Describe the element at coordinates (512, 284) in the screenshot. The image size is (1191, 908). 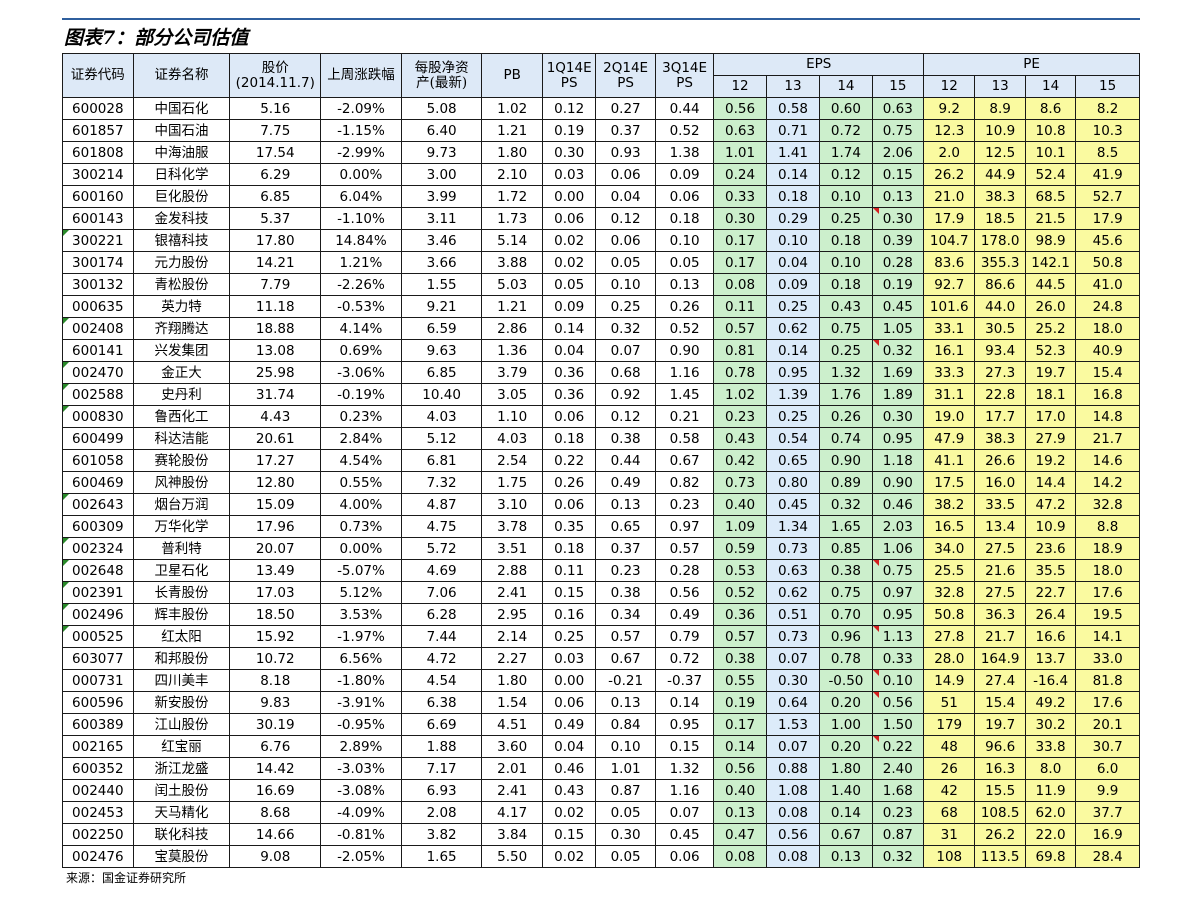
I see `cell-pb: 5.03` at that location.